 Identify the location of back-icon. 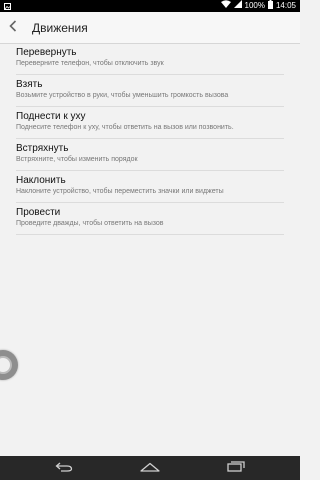
(64, 468).